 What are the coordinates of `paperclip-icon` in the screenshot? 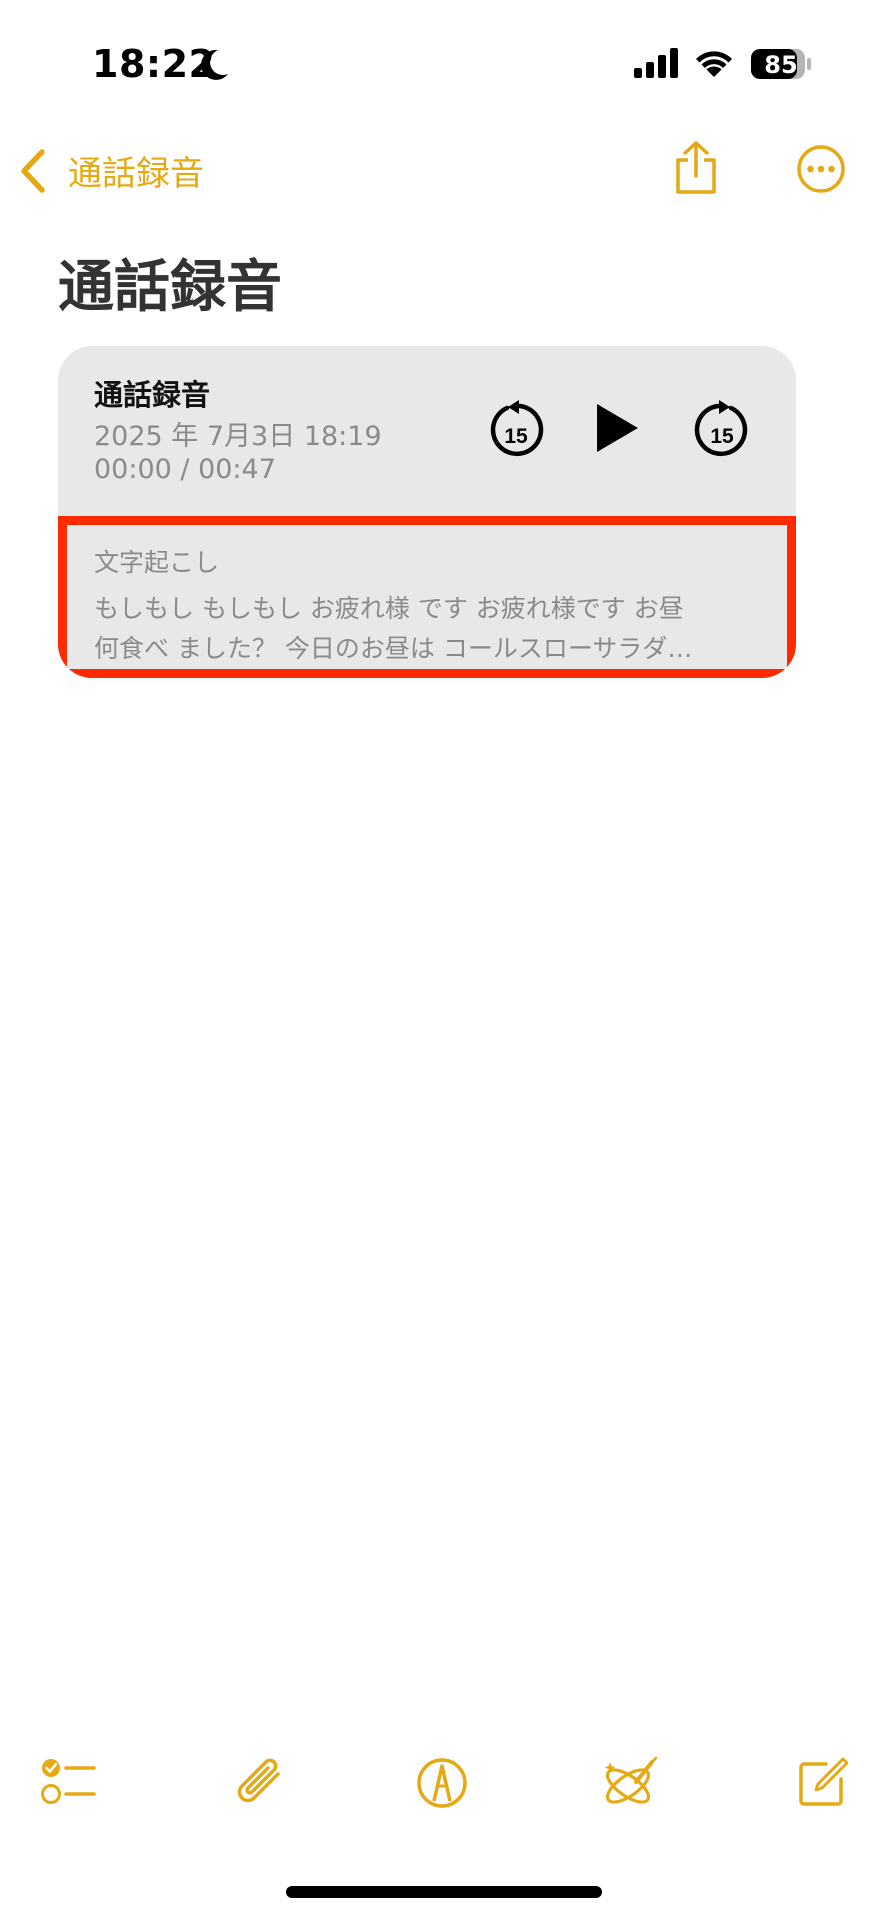 It's located at (258, 1780).